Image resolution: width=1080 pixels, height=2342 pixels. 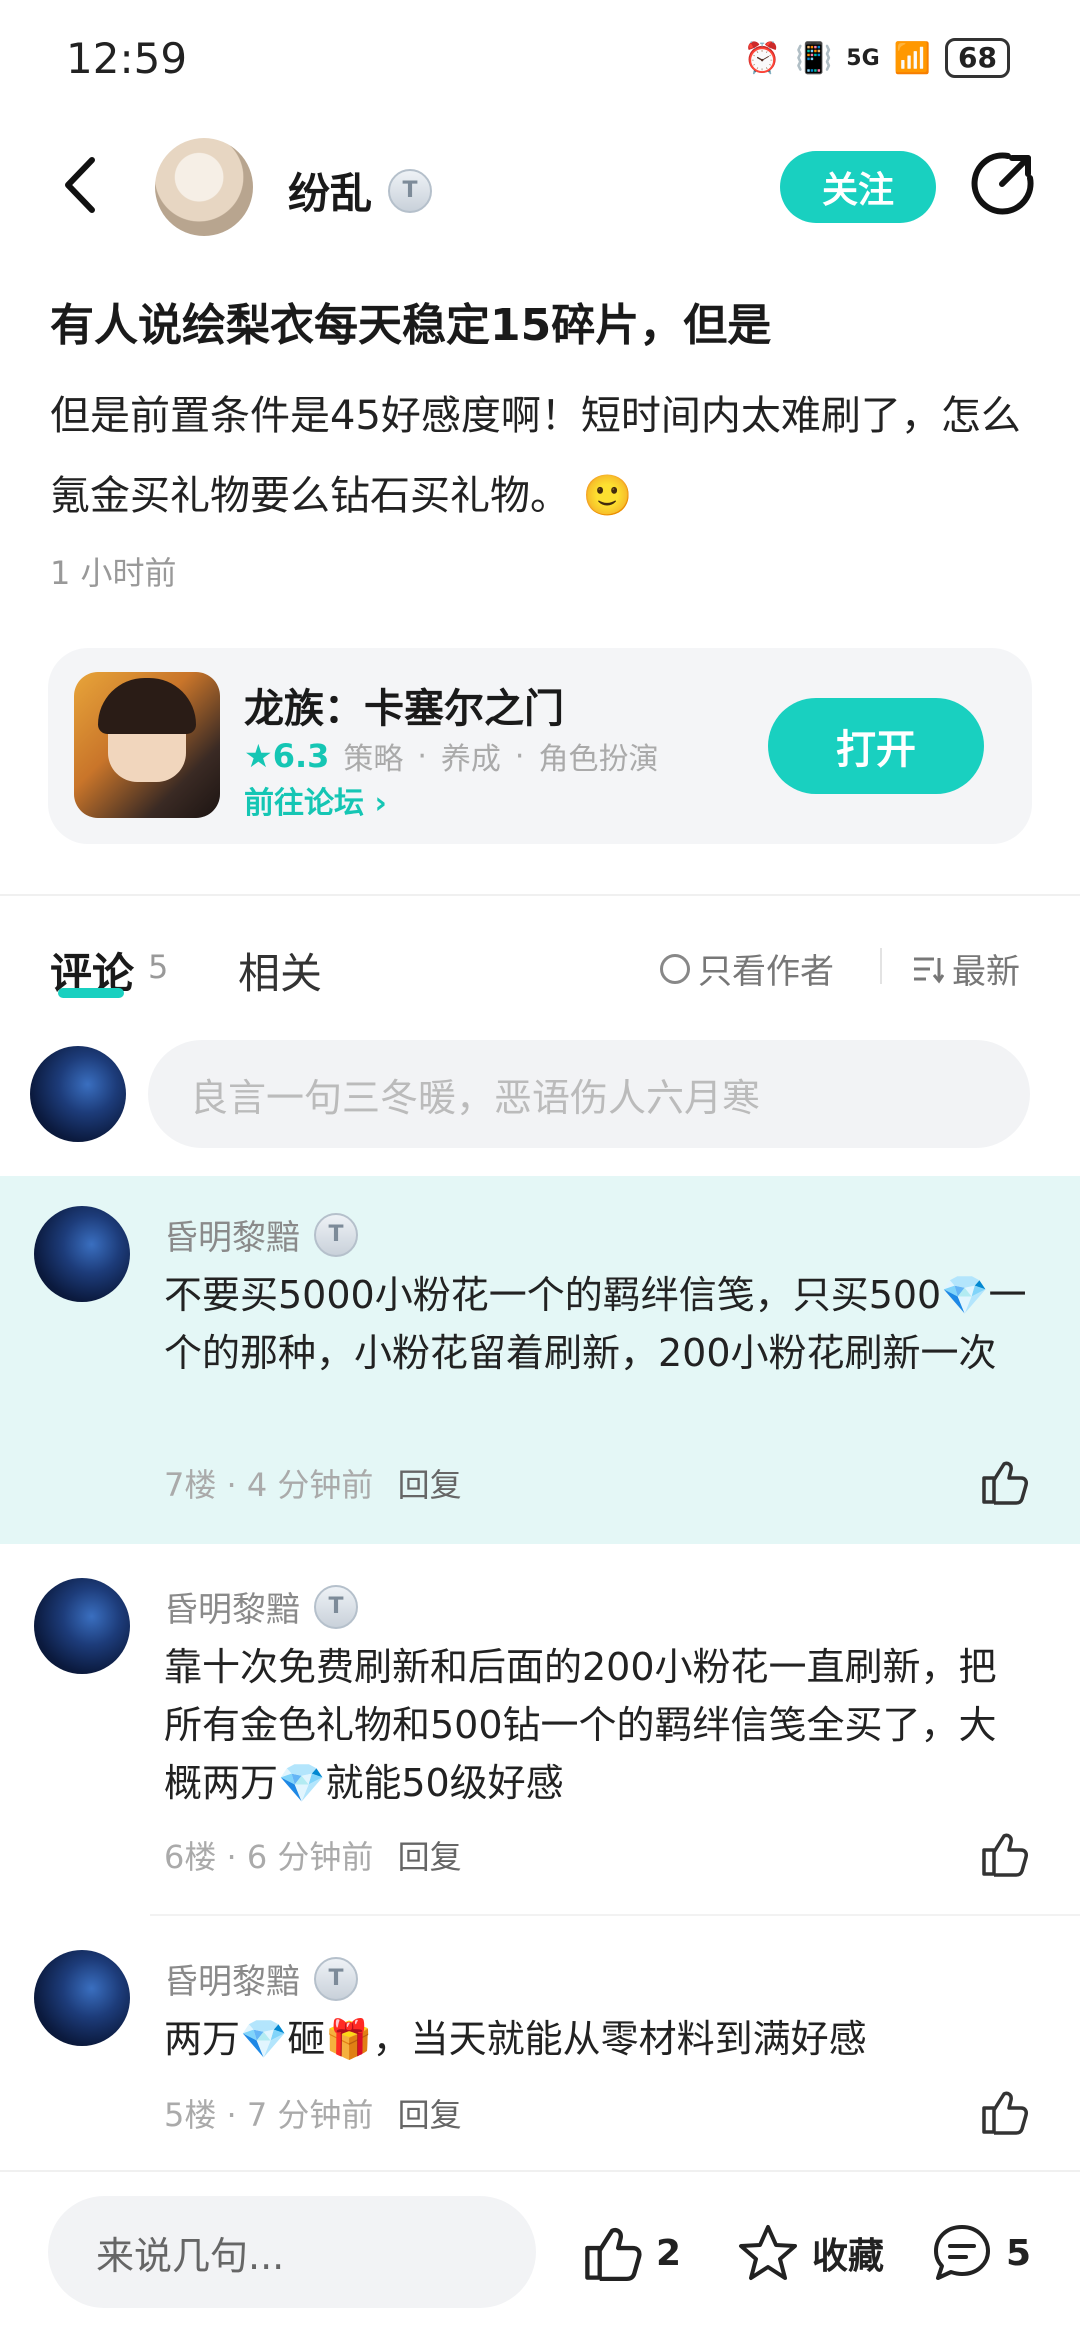 I want to click on post-body-text: 但是前置条件是45好感度啊！短时间内太难刷了，怎么氪金买礼物要么钻石买礼物。, so click(x=535, y=456).